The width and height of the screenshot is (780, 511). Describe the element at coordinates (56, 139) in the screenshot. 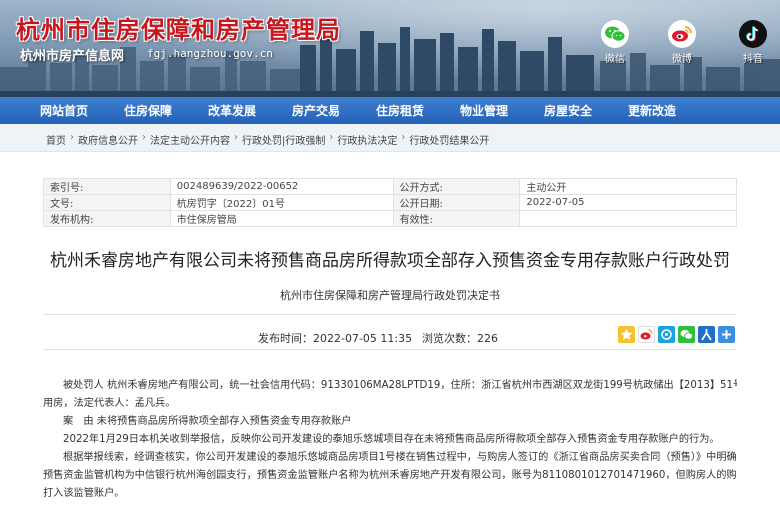

I see `breadcrumb-home: 首页` at that location.